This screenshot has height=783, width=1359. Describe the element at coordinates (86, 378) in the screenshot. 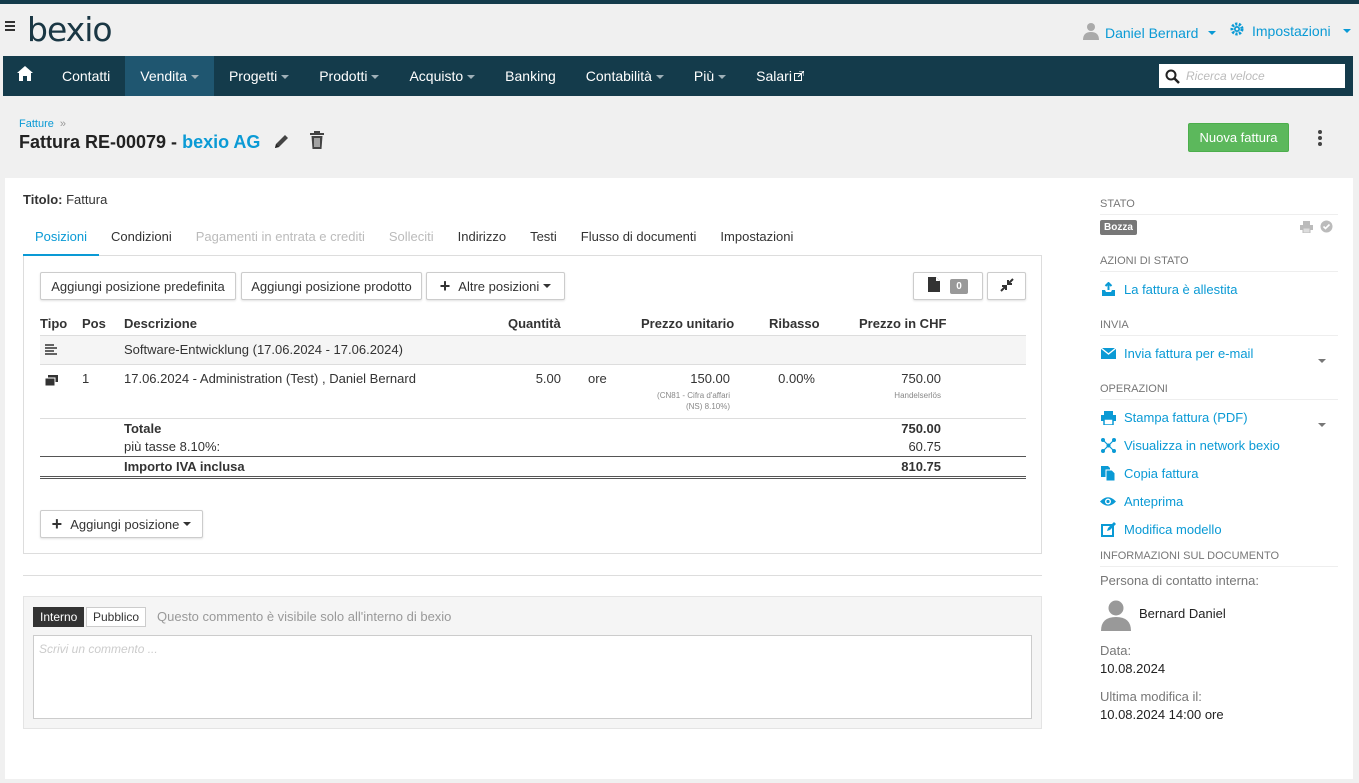

I see `item-pos: 1` at that location.